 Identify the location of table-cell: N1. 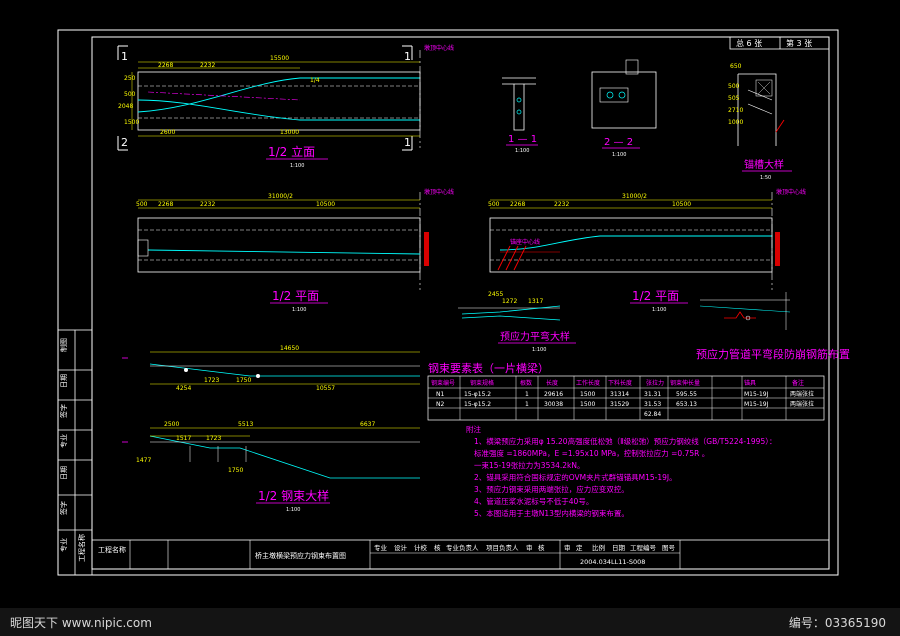
(440, 394).